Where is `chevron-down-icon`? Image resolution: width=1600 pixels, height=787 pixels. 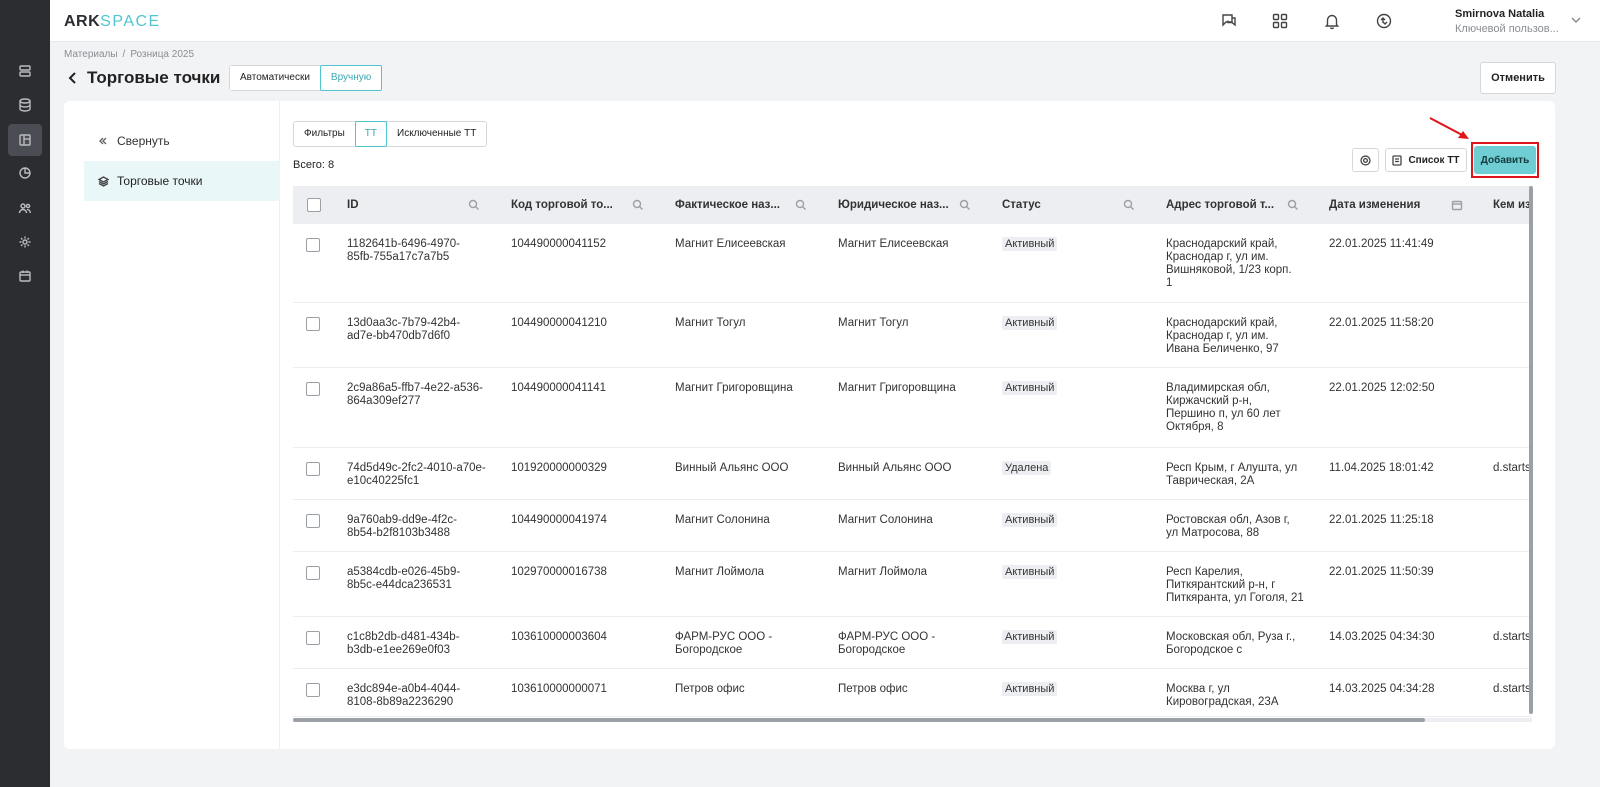 chevron-down-icon is located at coordinates (1576, 20).